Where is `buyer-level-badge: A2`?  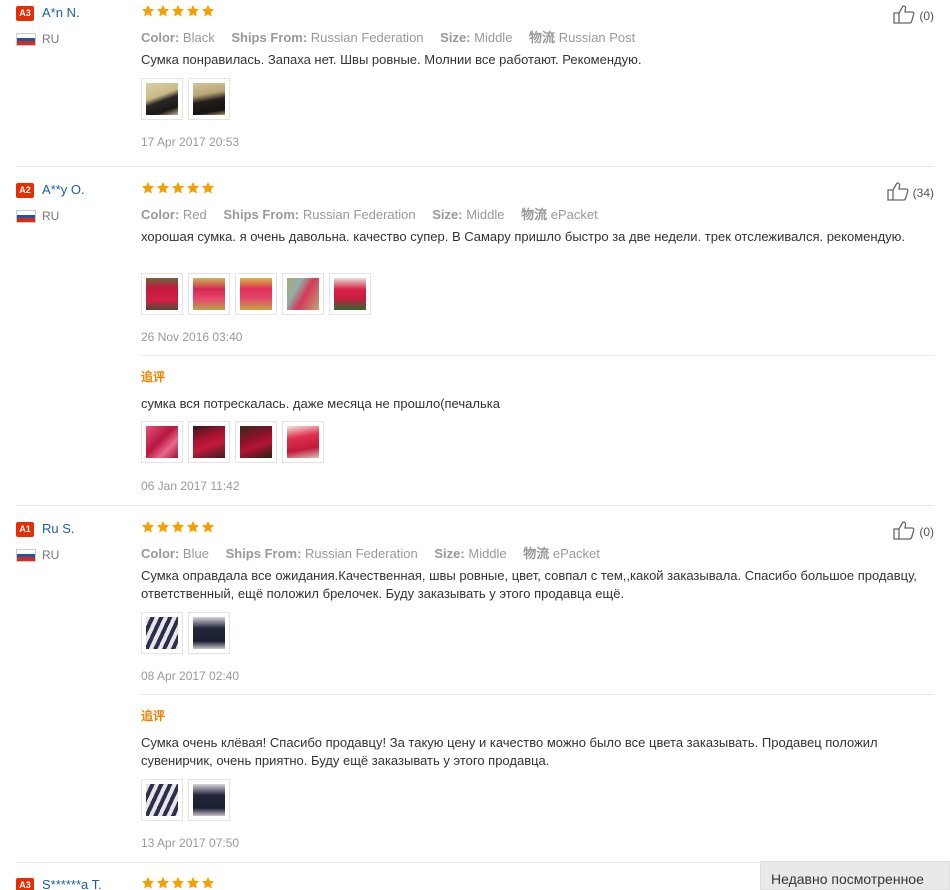
buyer-level-badge: A2 is located at coordinates (25, 190).